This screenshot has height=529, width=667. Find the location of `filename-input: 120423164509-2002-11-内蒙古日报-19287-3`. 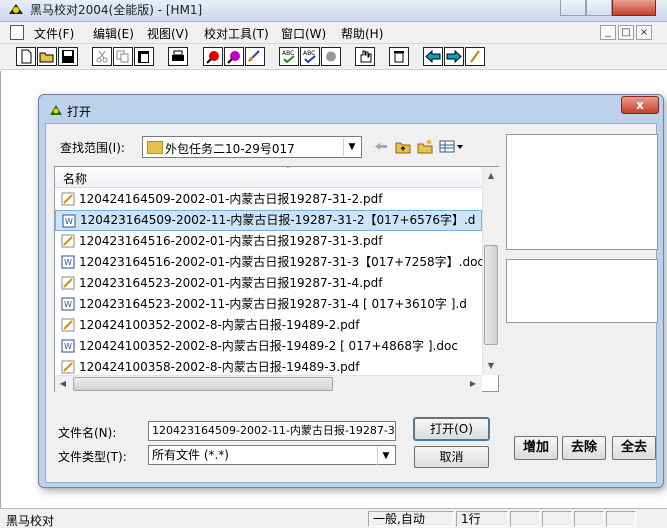

filename-input: 120423164509-2002-11-内蒙古日报-19287-3 is located at coordinates (272, 431).